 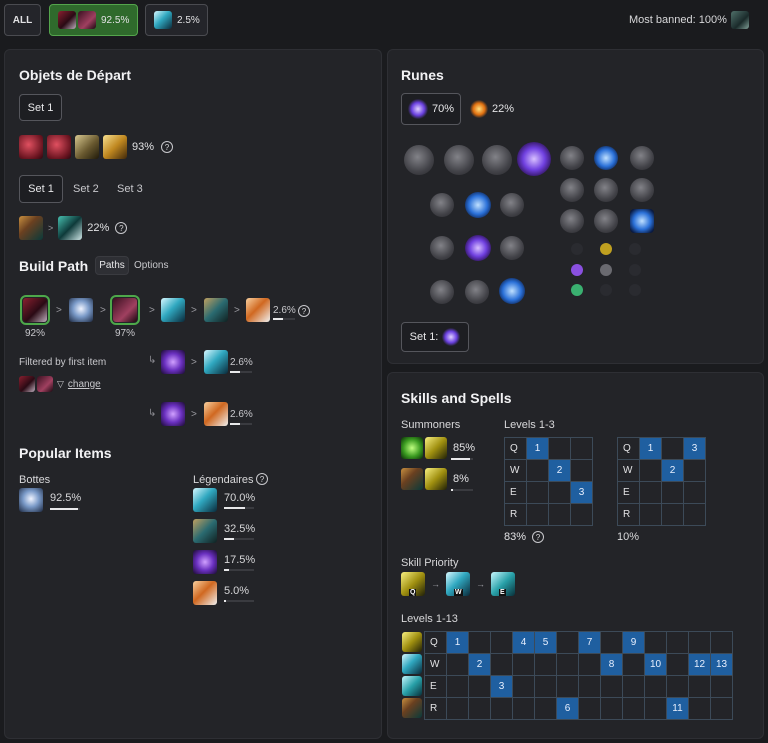 I want to click on filter-all-button: ALL, so click(x=22, y=20).